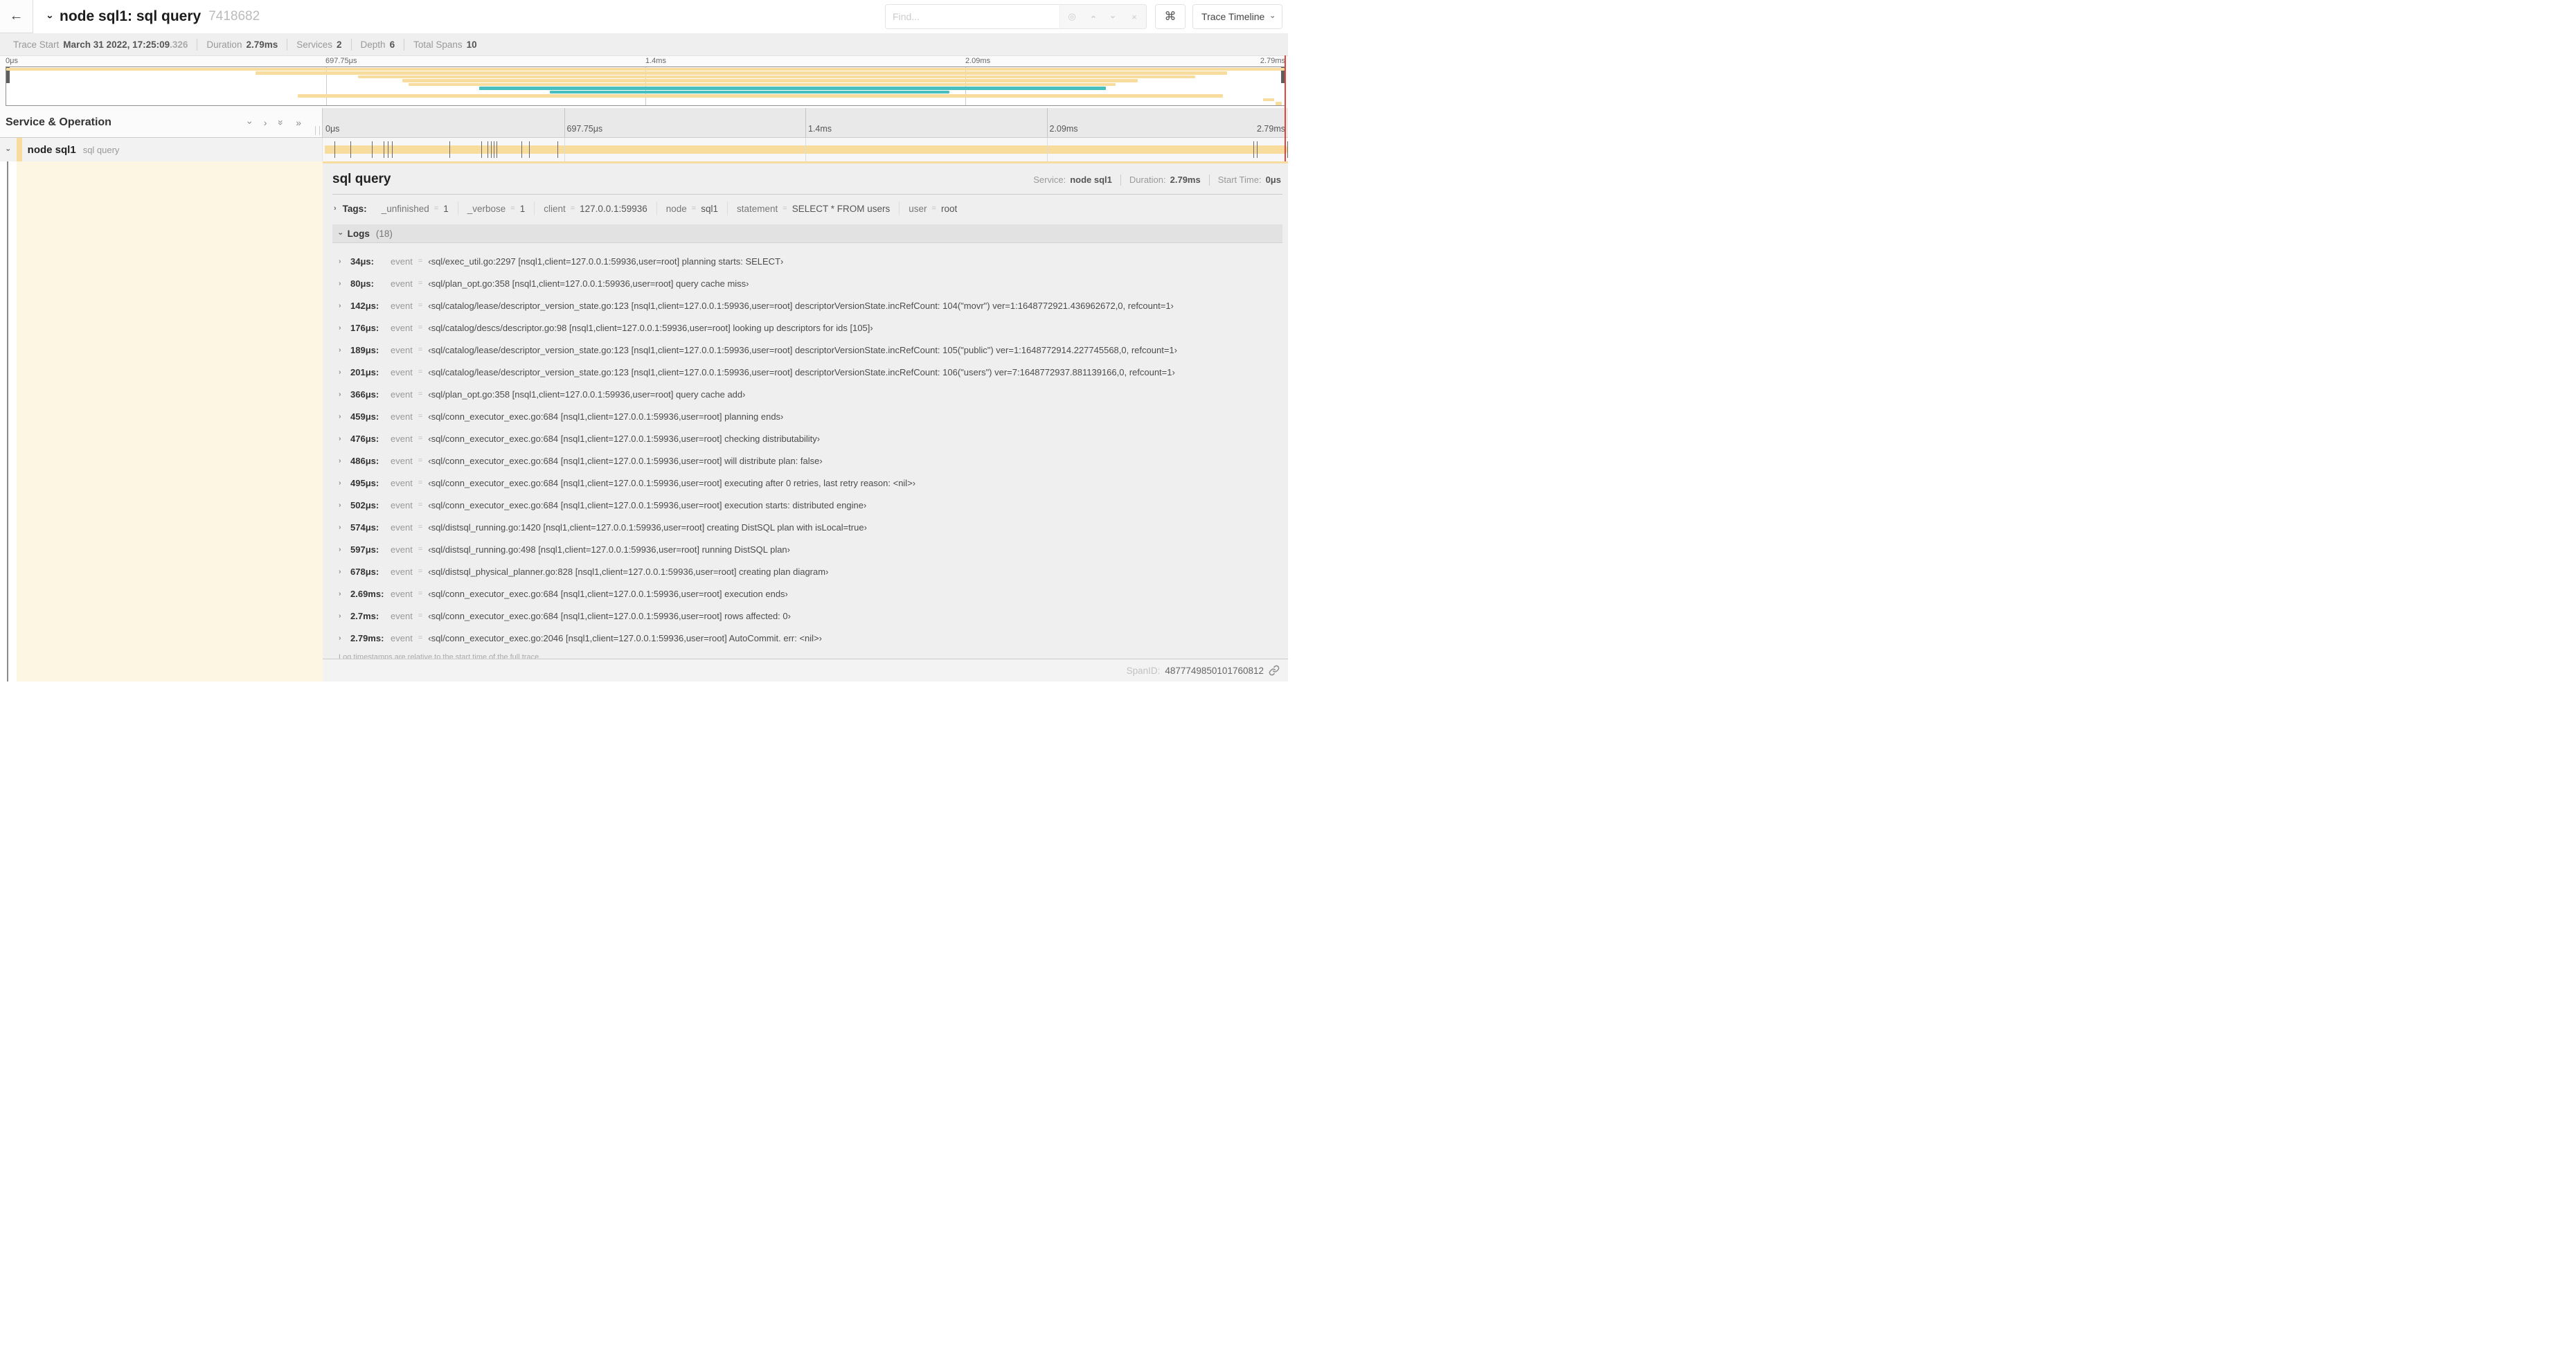 This screenshot has height=1363, width=2576. Describe the element at coordinates (364, 527) in the screenshot. I see `log-timestamp: 574μs:` at that location.